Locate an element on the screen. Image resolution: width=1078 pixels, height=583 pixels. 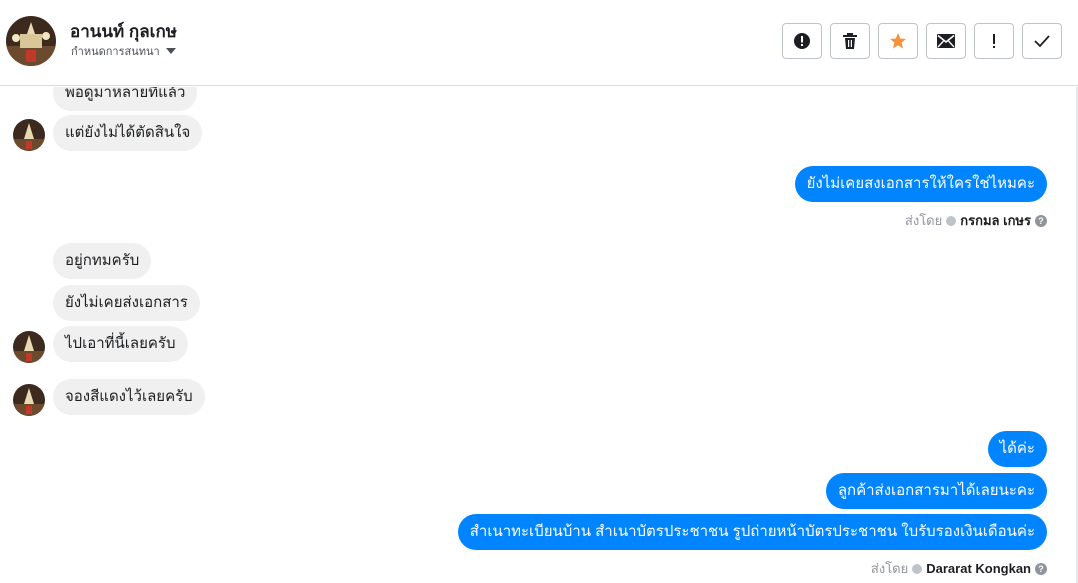
contact-avatar is located at coordinates (31, 41).